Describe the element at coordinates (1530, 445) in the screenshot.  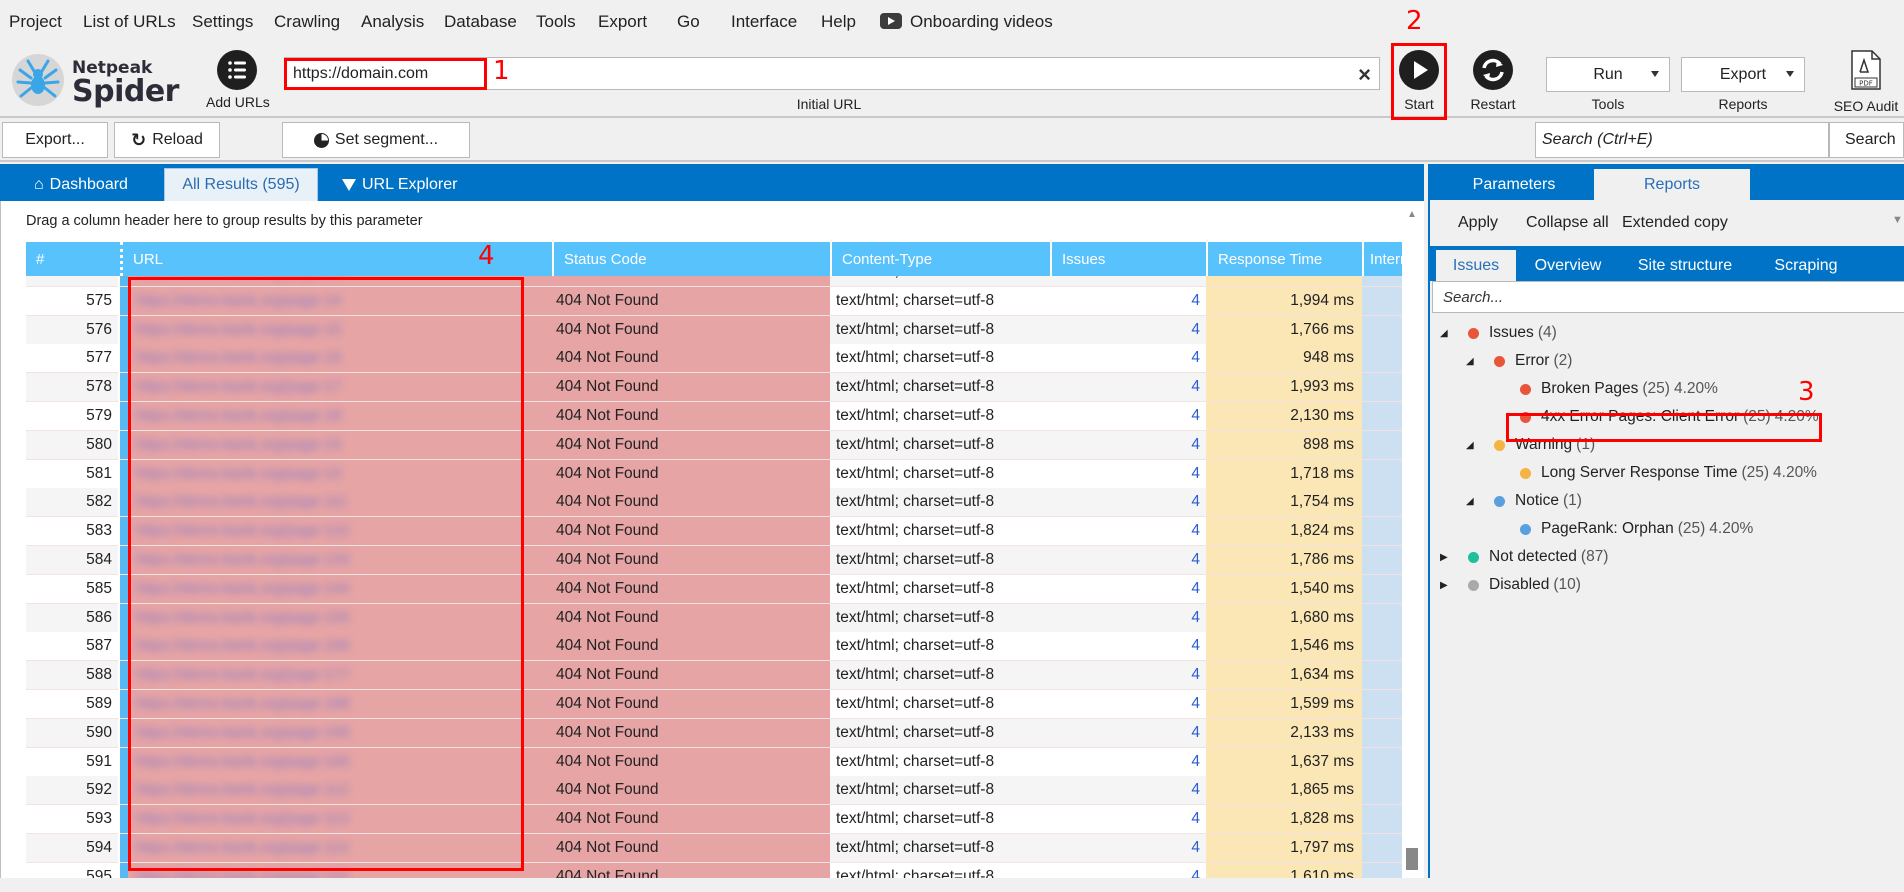
I see `tree-node-warning: ◢ Warning (1)` at that location.